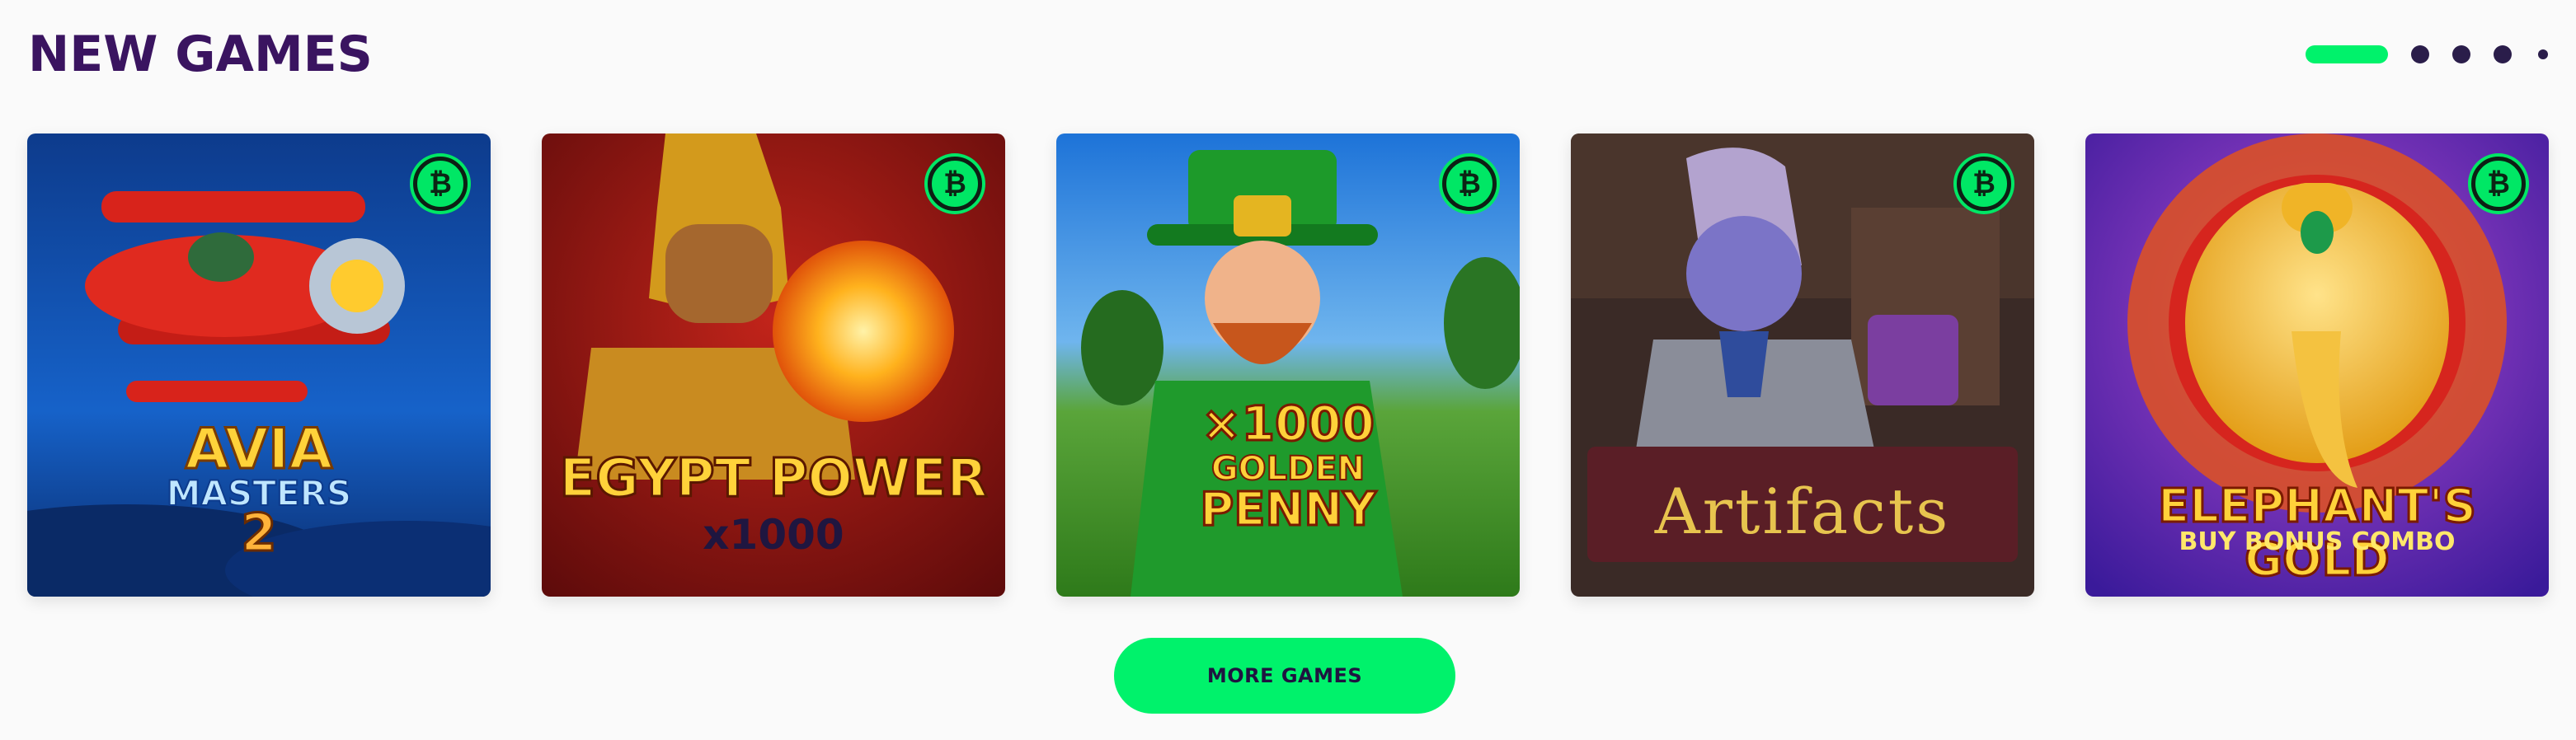 Image resolution: width=2576 pixels, height=740 pixels. I want to click on game-title-line-3: PENNY, so click(1288, 510).